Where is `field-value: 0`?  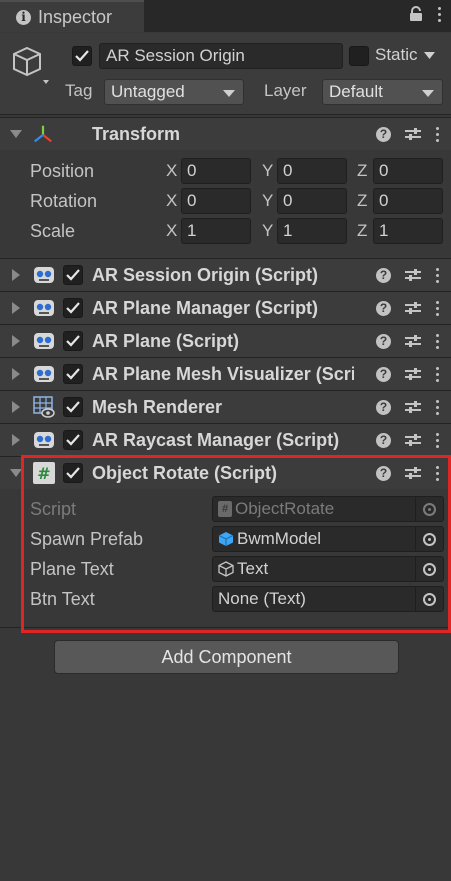 field-value: 0 is located at coordinates (288, 170).